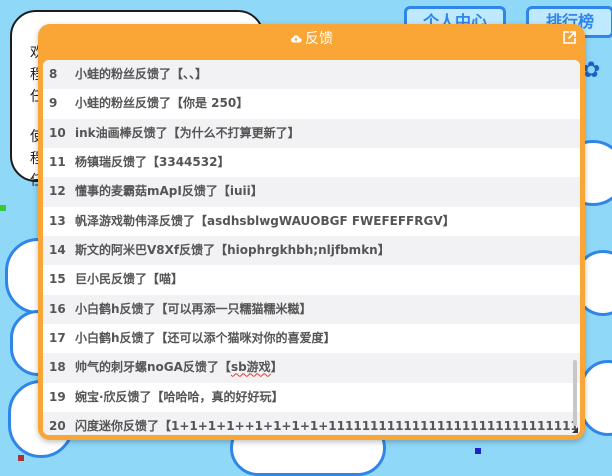 The height and width of the screenshot is (476, 612). What do you see at coordinates (575, 393) in the screenshot?
I see `scrollbar-thumb` at bounding box center [575, 393].